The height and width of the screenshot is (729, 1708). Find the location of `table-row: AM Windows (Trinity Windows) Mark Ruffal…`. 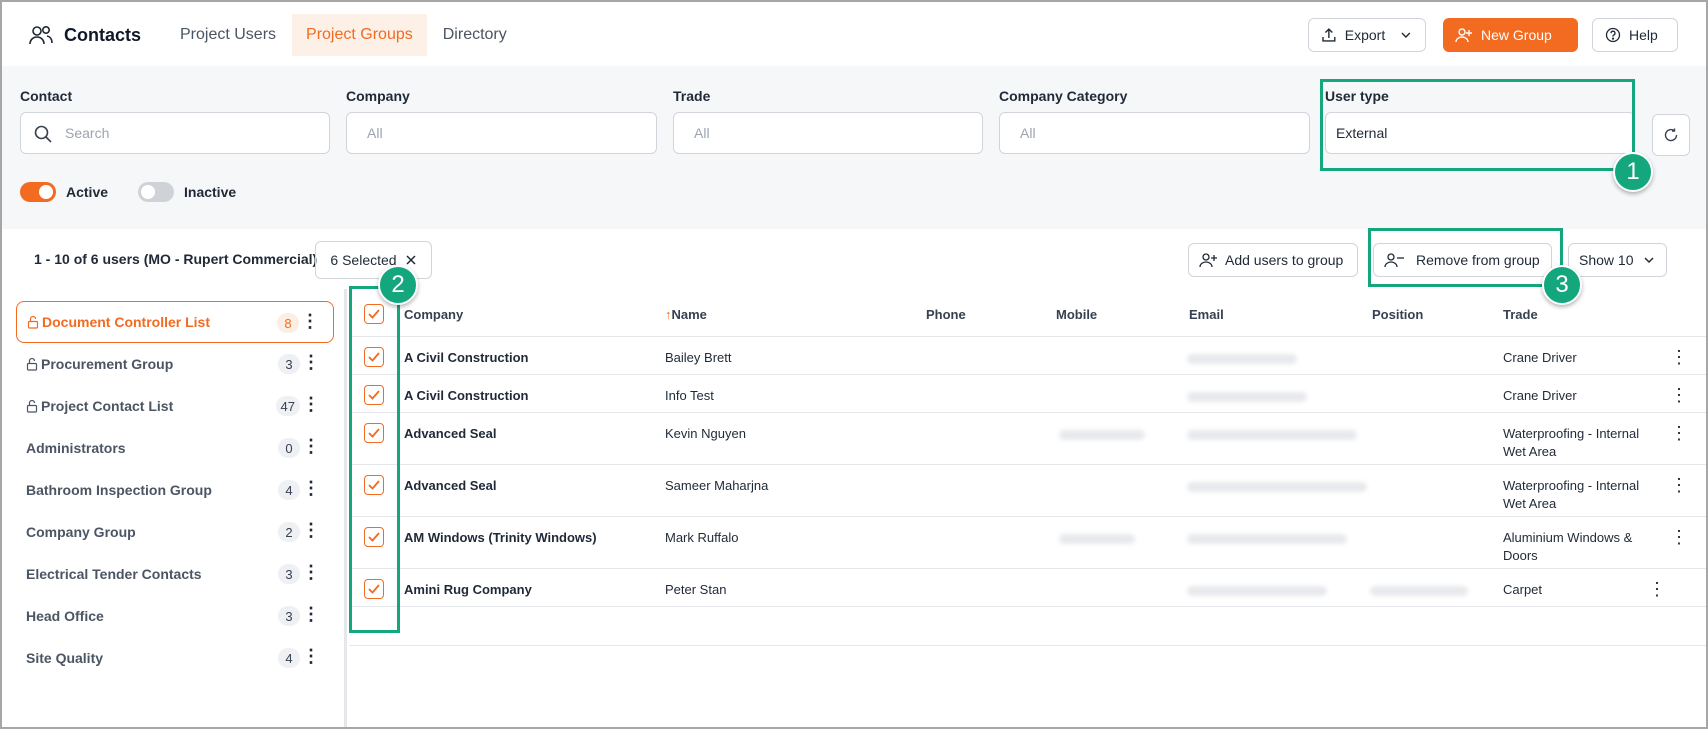

table-row: AM Windows (Trinity Windows) Mark Ruffal… is located at coordinates (1027, 543).